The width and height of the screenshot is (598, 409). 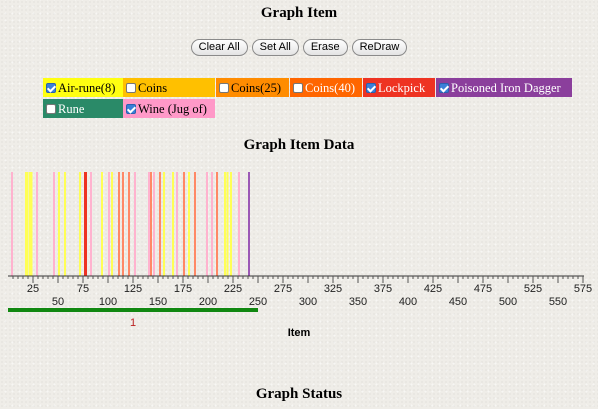 What do you see at coordinates (383, 289) in the screenshot?
I see `tick-label: 375` at bounding box center [383, 289].